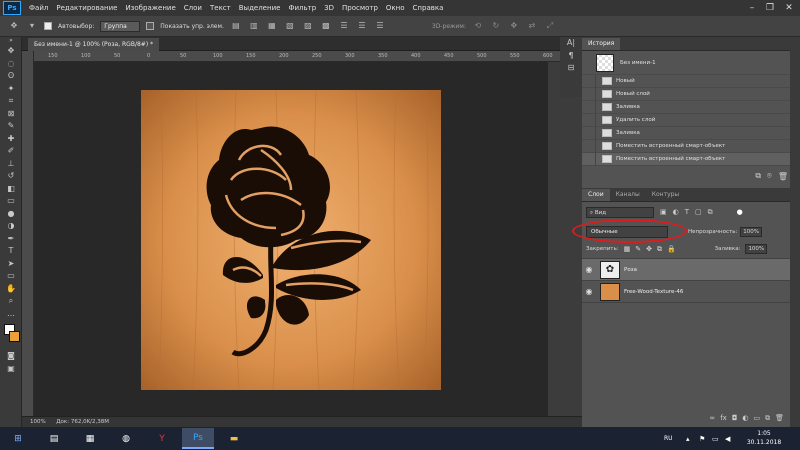 The width and height of the screenshot is (800, 450). I want to click on zoom-tool-icon: ⌕, so click(11, 301).